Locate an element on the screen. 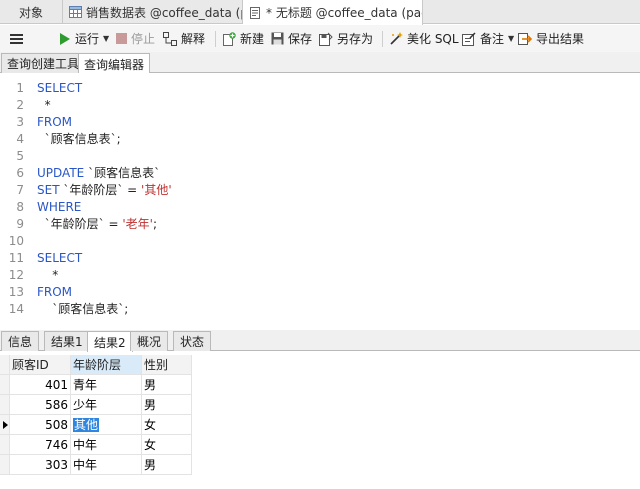  explain-icon is located at coordinates (170, 38).